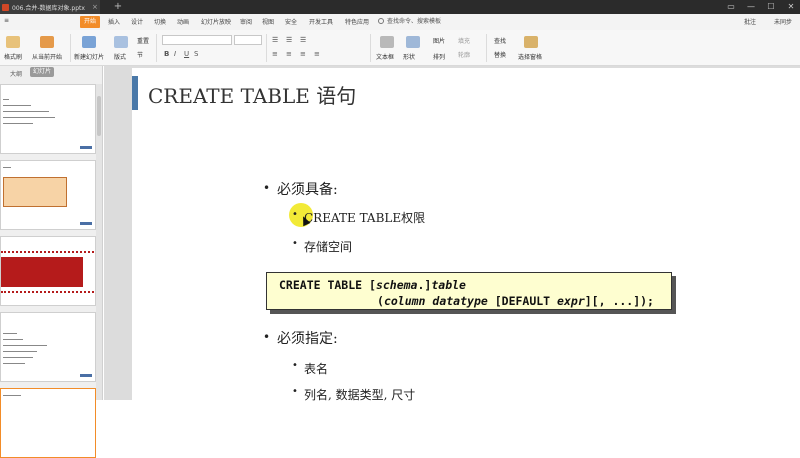  What do you see at coordinates (13, 42) in the screenshot?
I see `format-painter-icon` at bounding box center [13, 42].